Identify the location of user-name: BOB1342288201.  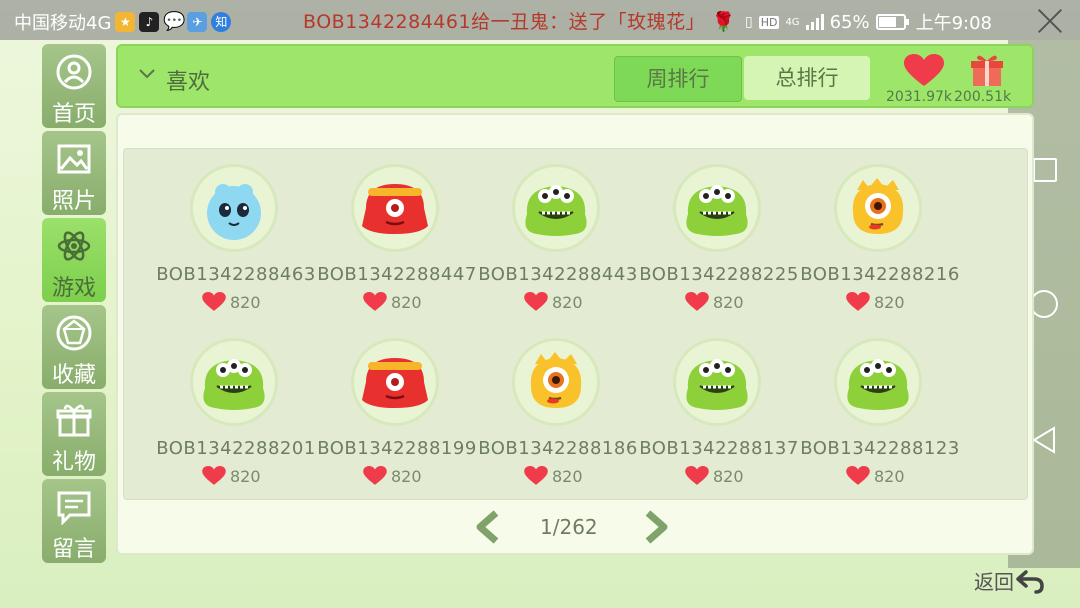
(236, 448).